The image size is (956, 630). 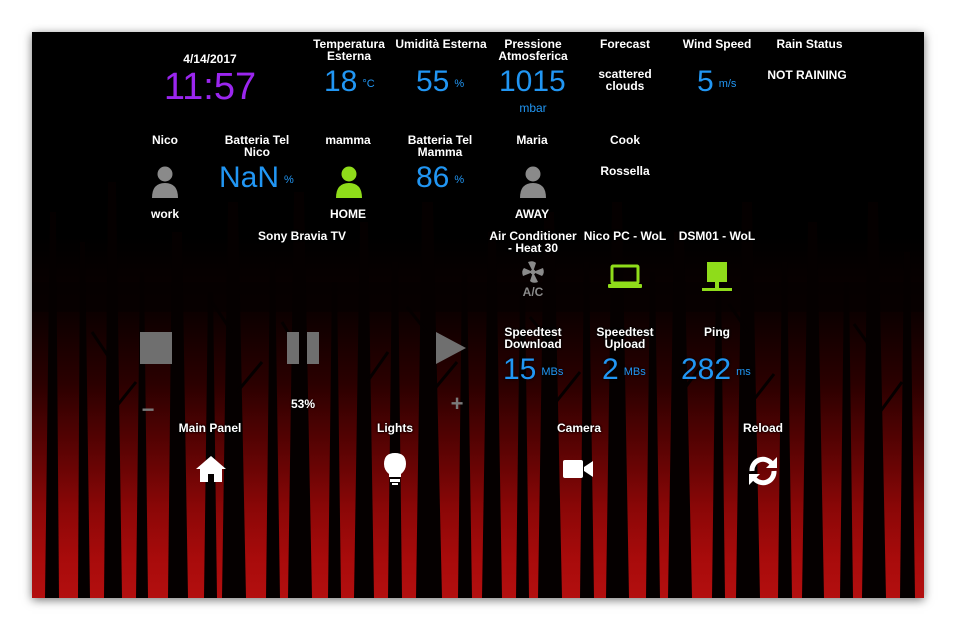 What do you see at coordinates (451, 348) in the screenshot?
I see `play-icon` at bounding box center [451, 348].